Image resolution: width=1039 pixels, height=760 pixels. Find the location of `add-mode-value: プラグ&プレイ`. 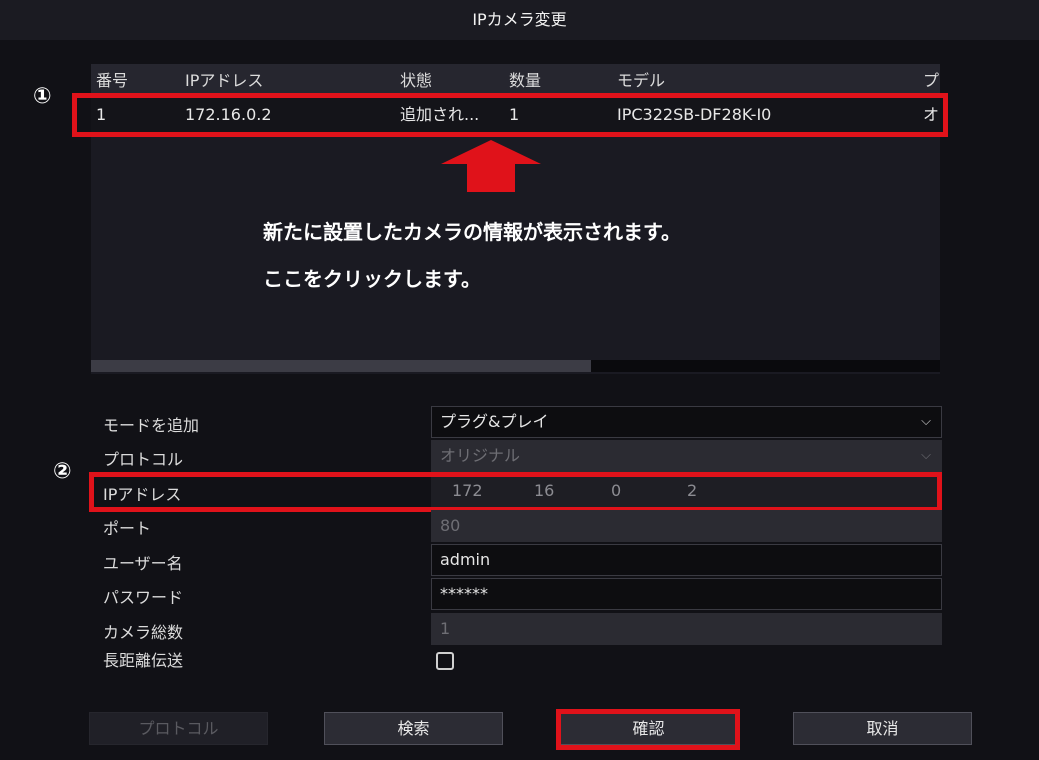

add-mode-value: プラグ&プレイ is located at coordinates (494, 421).